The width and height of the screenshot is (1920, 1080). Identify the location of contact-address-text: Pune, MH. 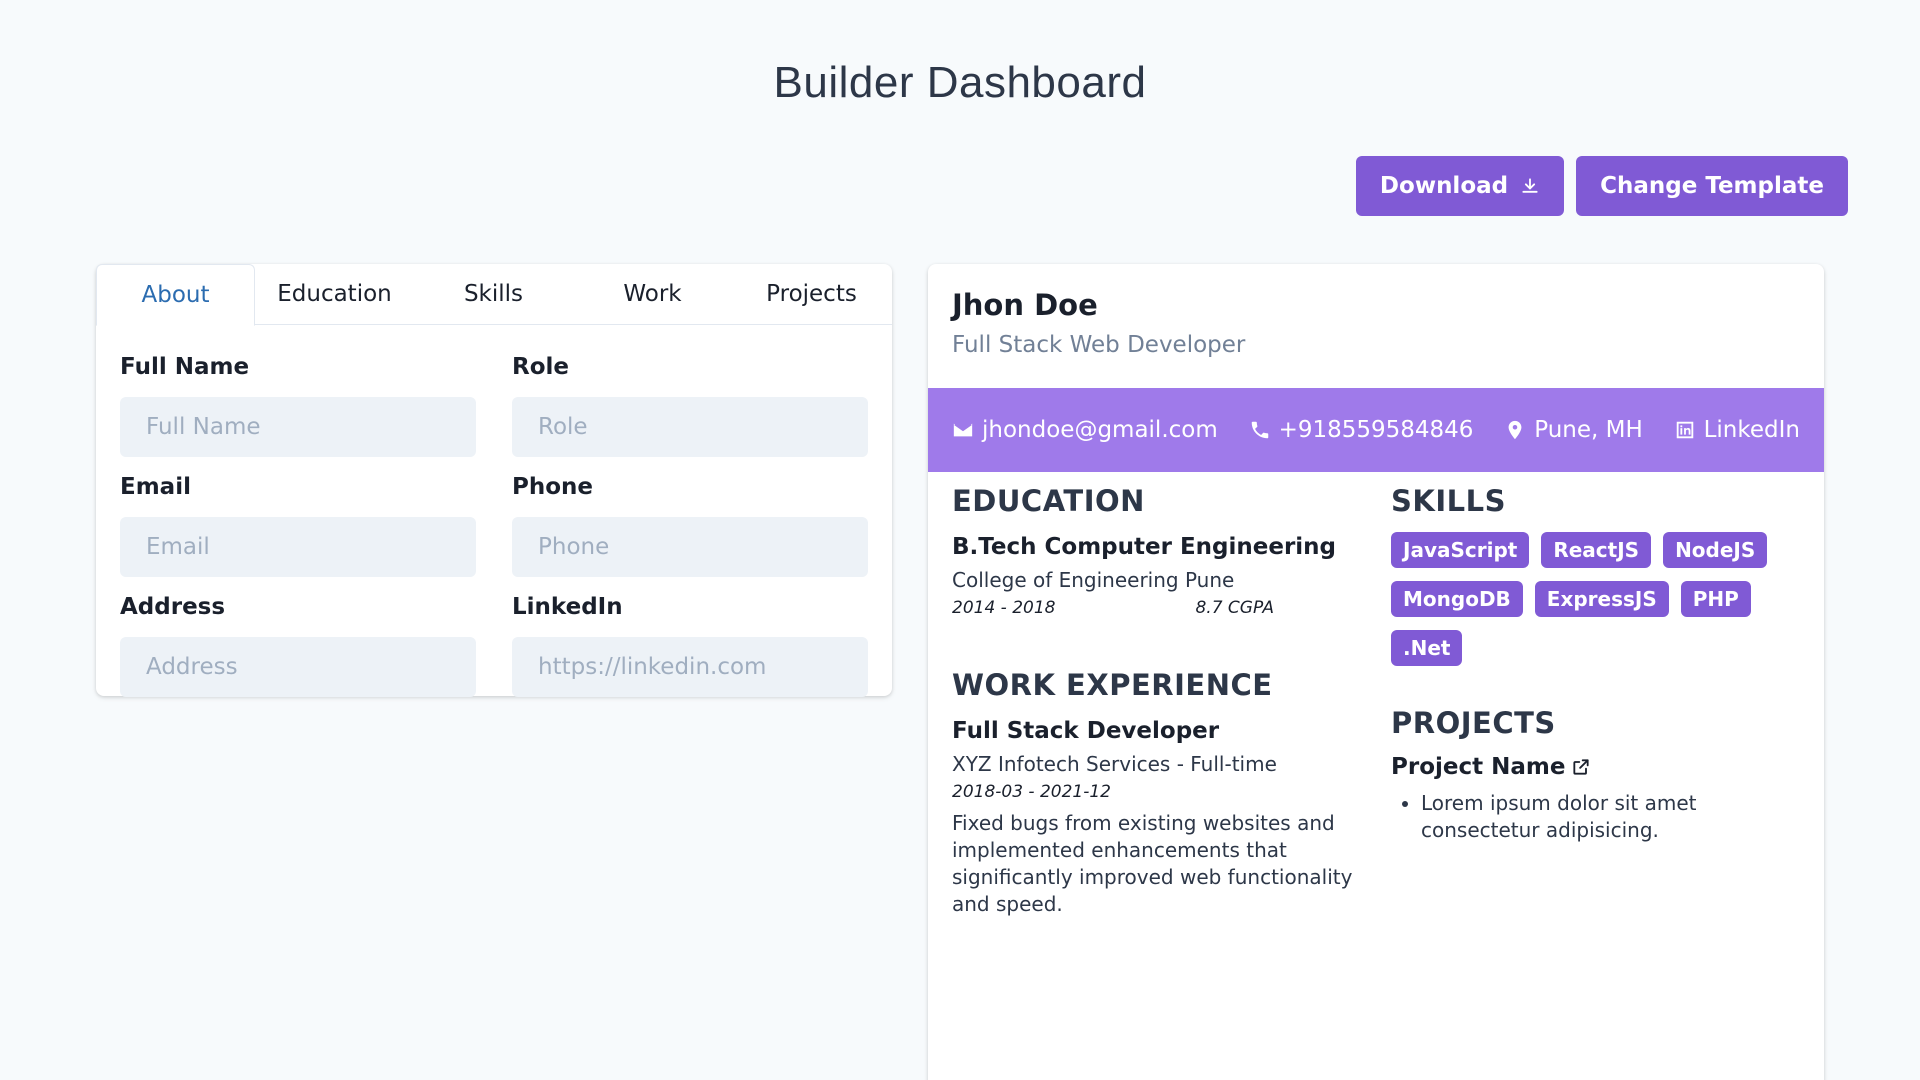
(1588, 430).